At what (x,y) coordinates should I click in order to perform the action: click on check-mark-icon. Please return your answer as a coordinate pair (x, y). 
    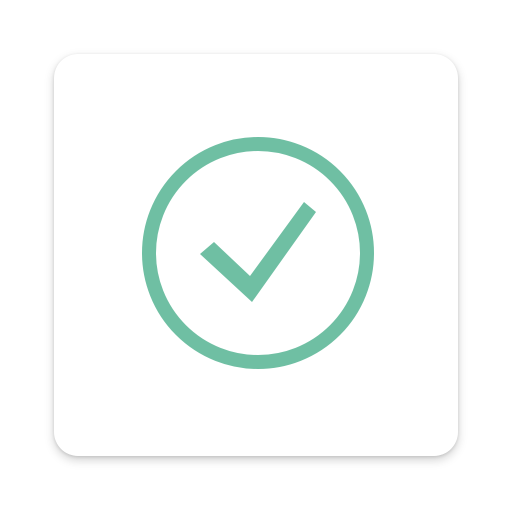
    Looking at the image, I should click on (258, 252).